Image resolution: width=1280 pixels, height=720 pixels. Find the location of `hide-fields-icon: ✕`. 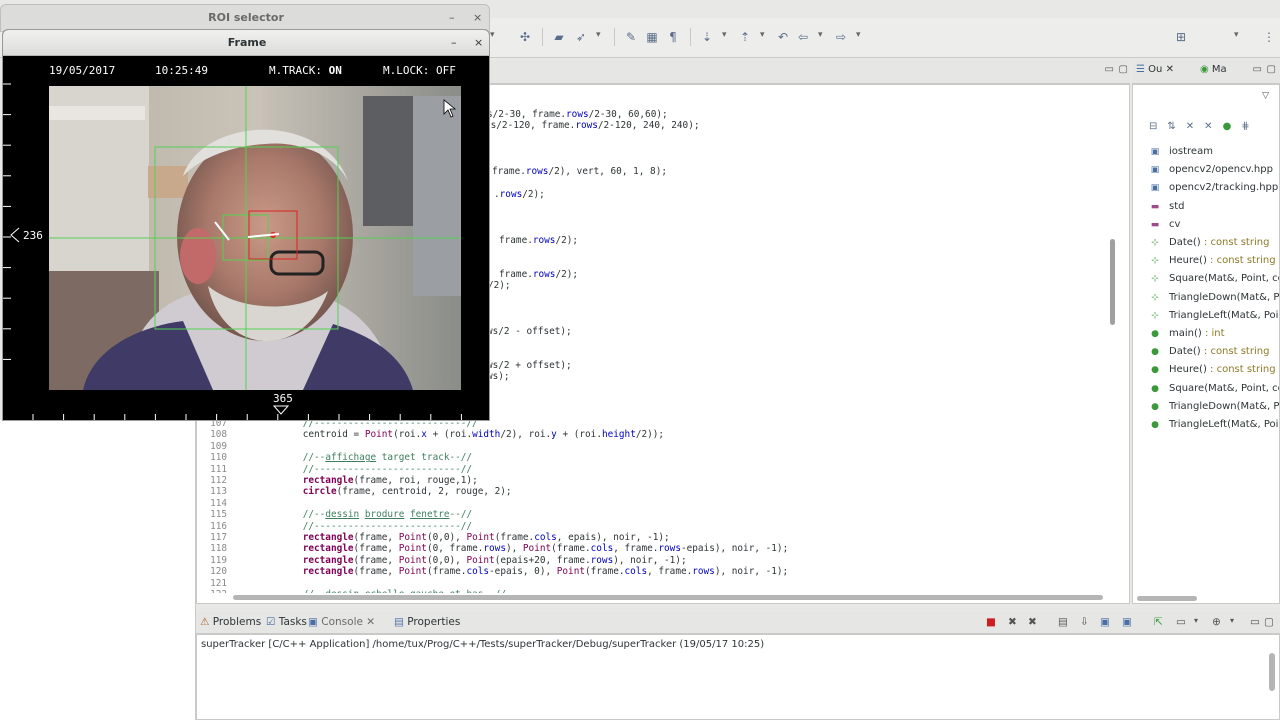

hide-fields-icon: ✕ is located at coordinates (1195, 126).